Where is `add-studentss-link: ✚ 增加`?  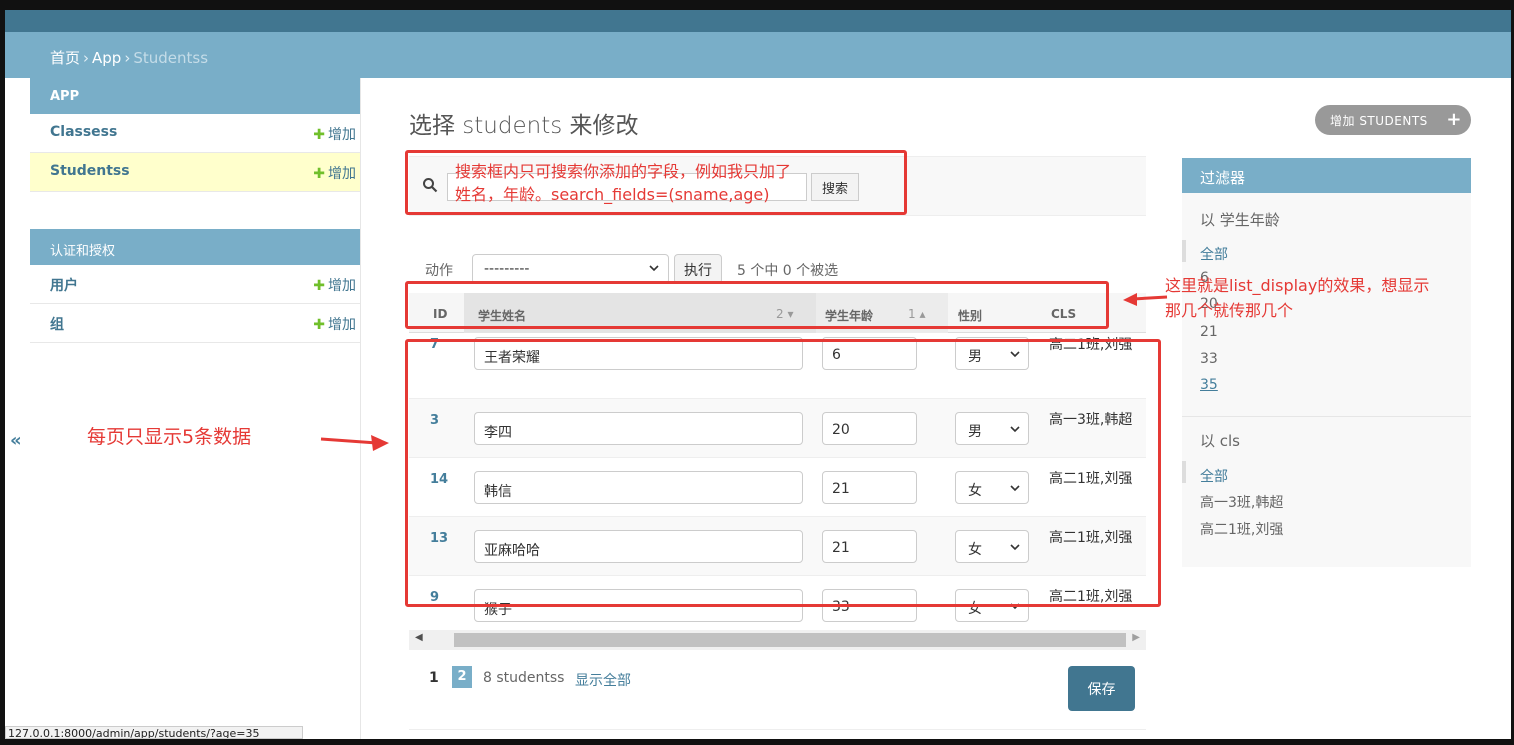 add-studentss-link: ✚ 增加 is located at coordinates (334, 173).